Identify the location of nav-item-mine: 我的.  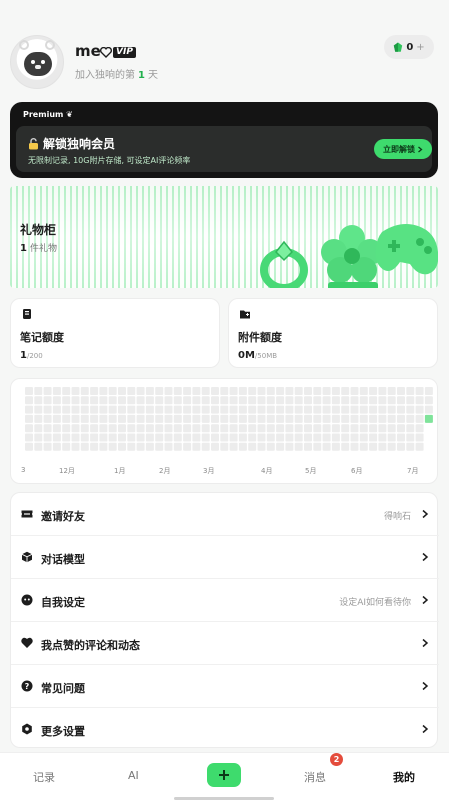
(404, 777).